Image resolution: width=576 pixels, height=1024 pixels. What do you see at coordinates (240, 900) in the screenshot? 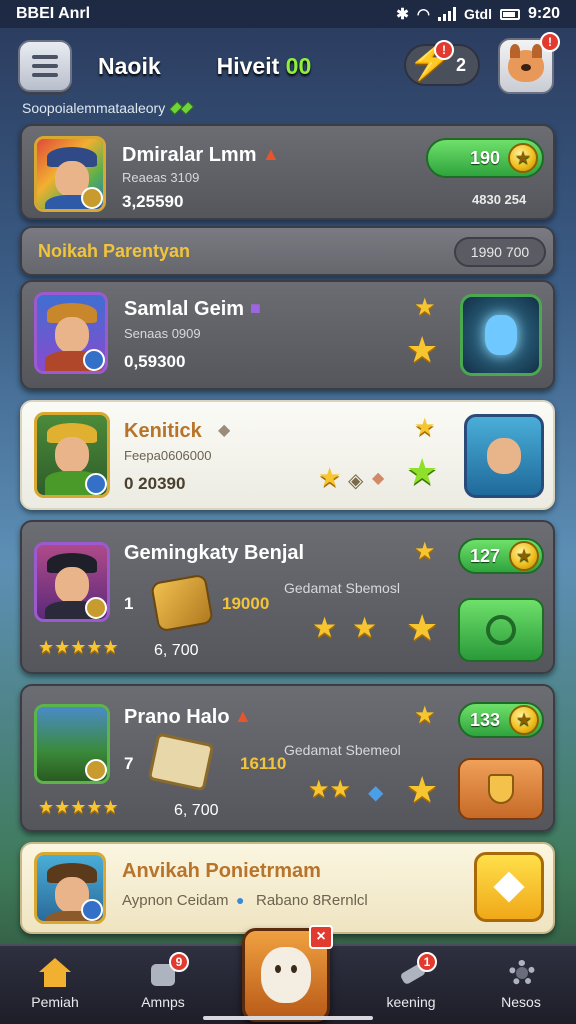
I see `info-icon: ●` at bounding box center [240, 900].